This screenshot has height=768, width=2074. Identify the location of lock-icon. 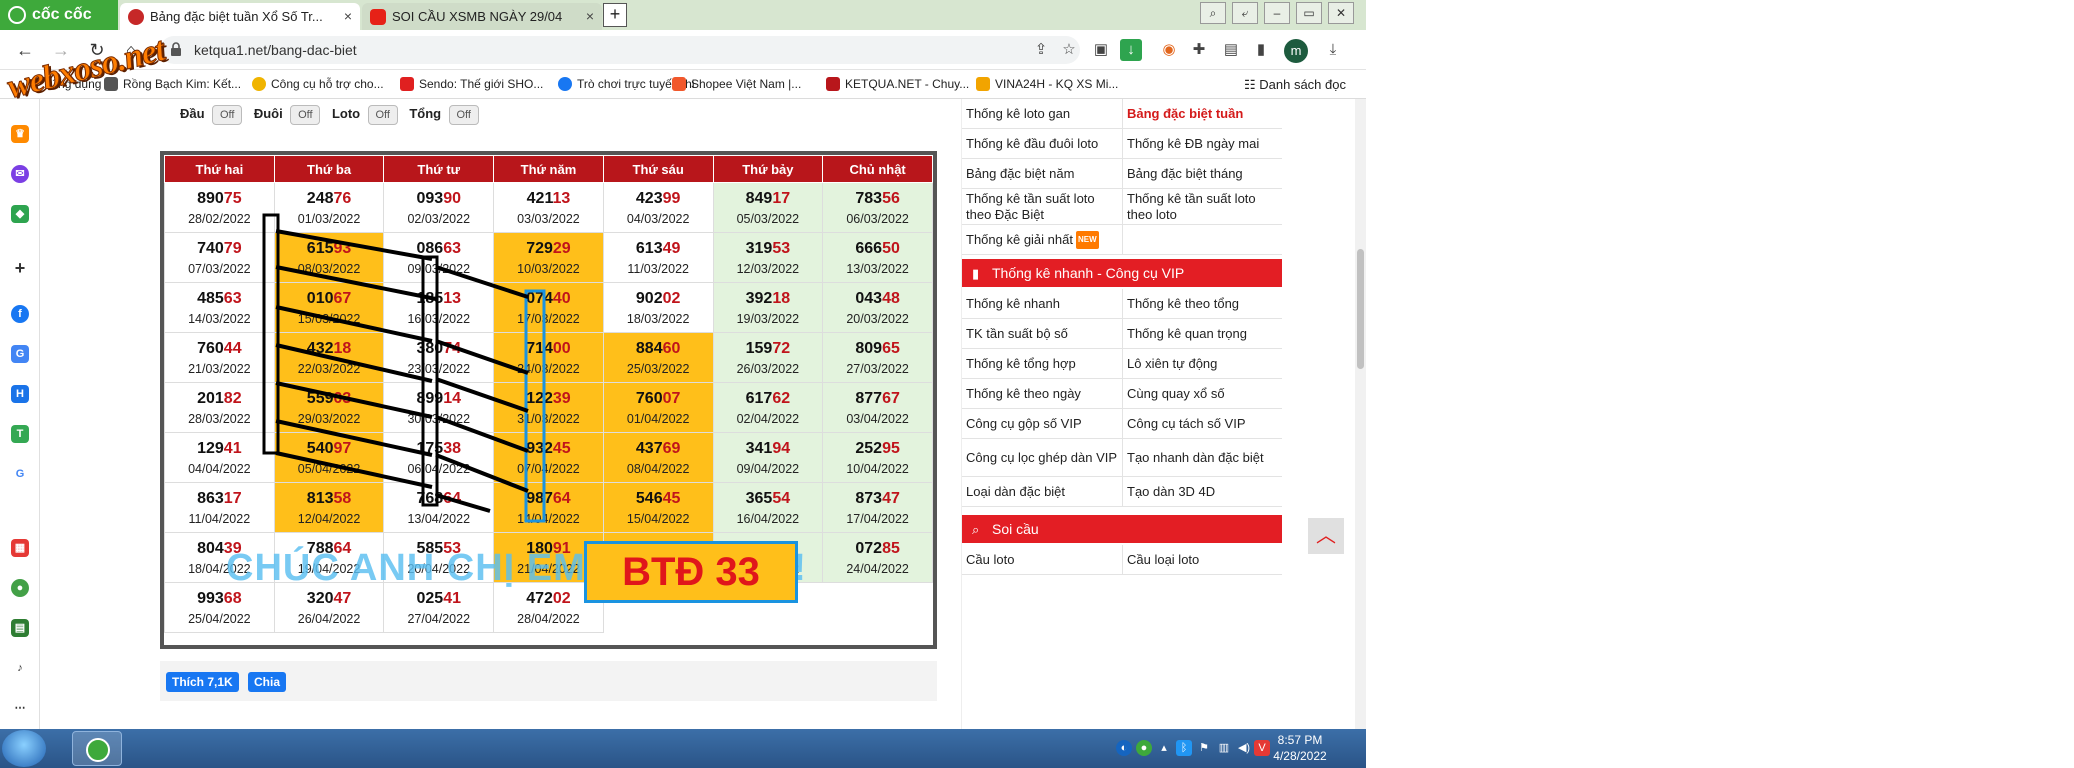
(176, 49).